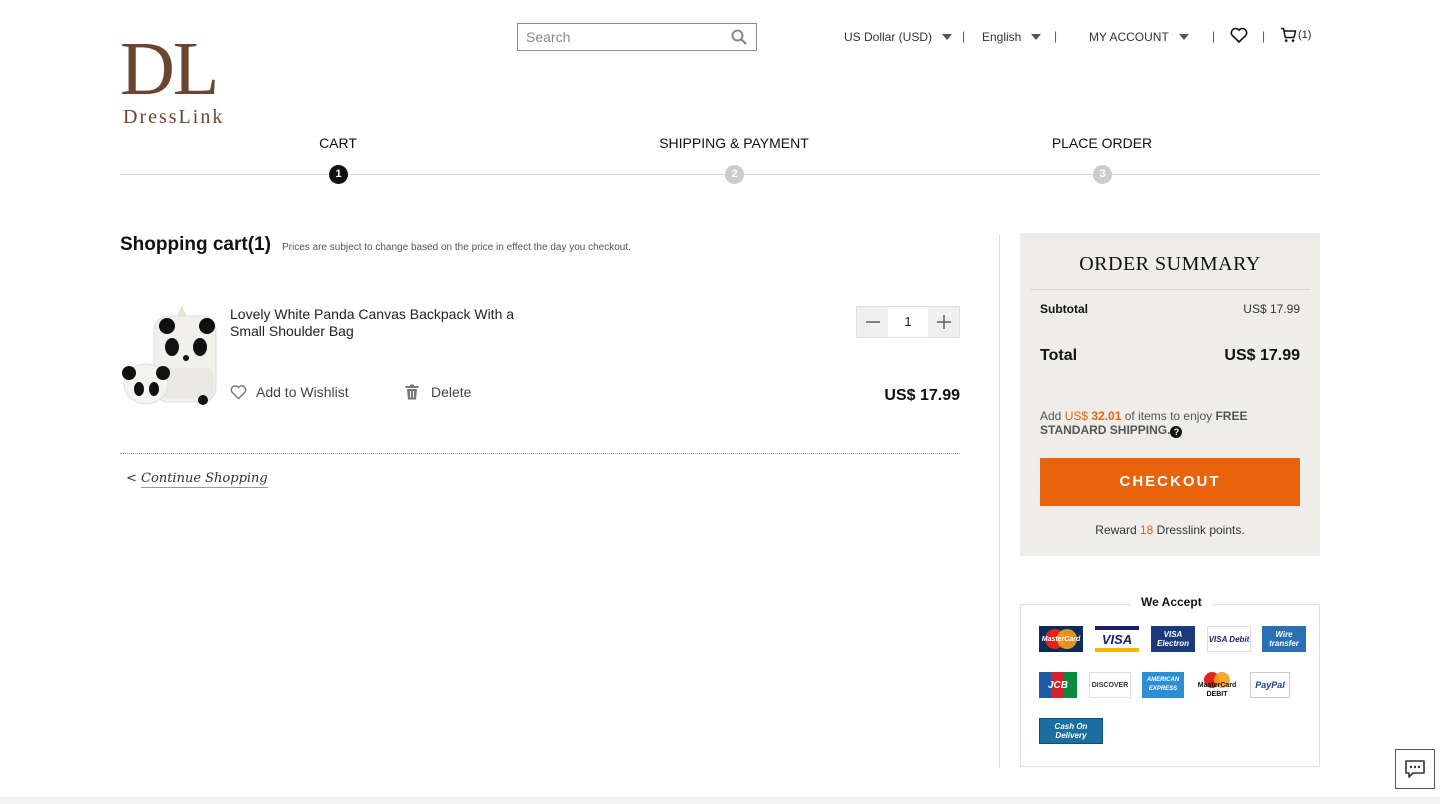 The image size is (1440, 804). I want to click on delete-label: Delete, so click(451, 392).